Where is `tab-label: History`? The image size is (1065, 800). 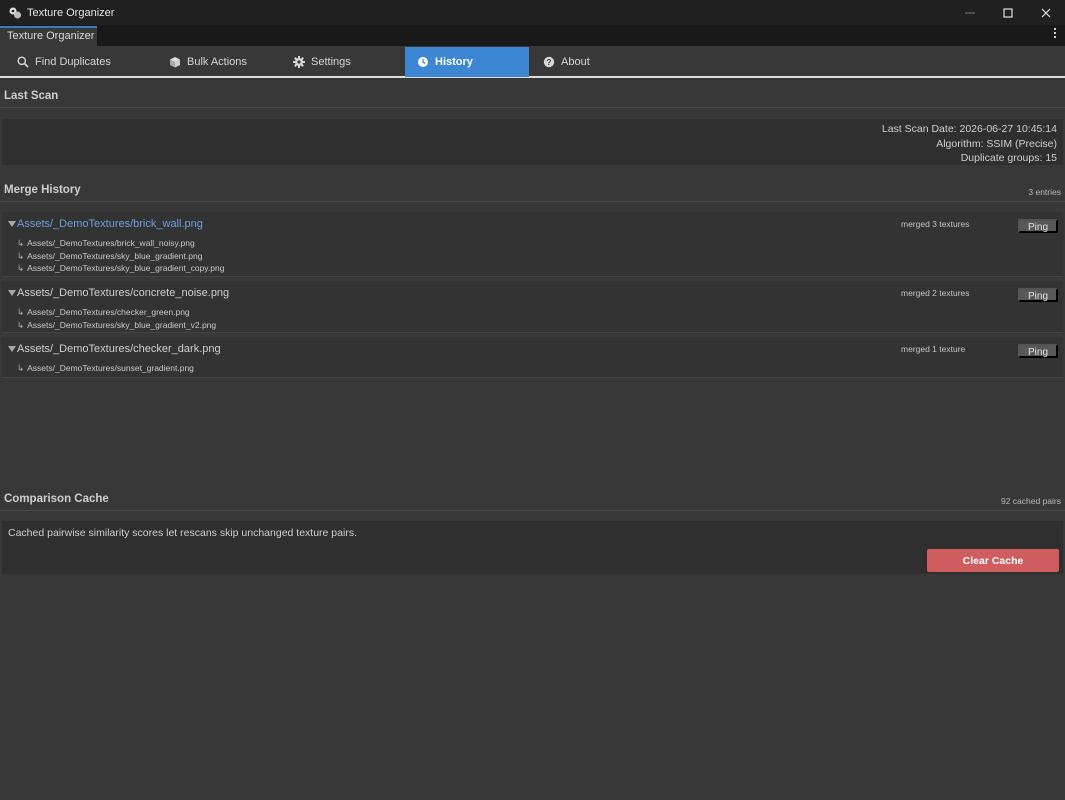
tab-label: History is located at coordinates (454, 62).